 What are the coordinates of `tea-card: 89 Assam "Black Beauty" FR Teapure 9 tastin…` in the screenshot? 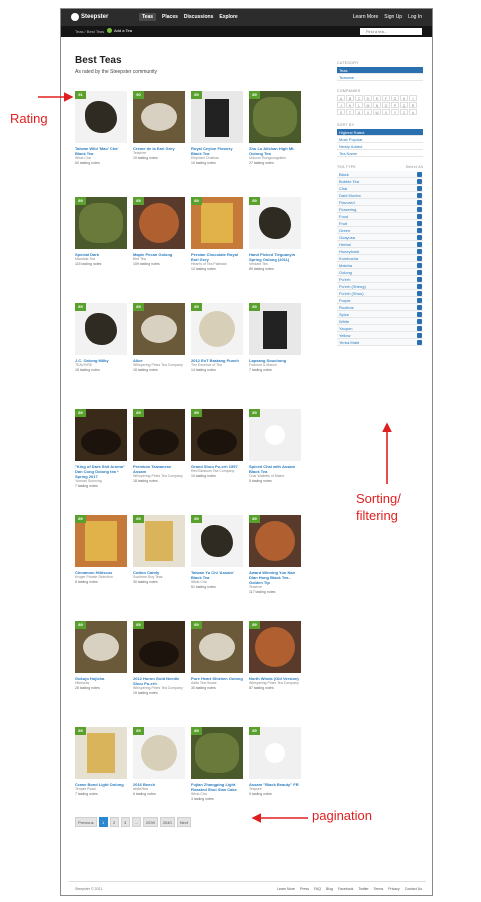 It's located at (275, 764).